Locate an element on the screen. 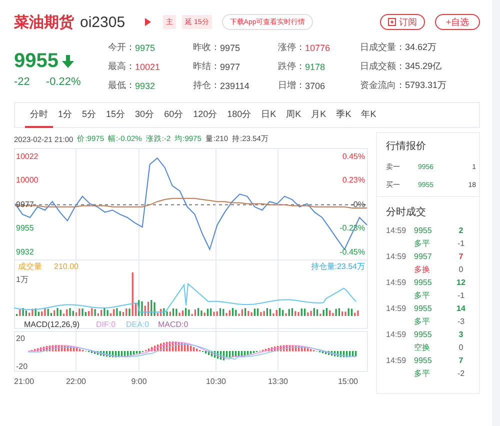 Image resolution: width=500 pixels, height=426 pixels. time-axis-label: 22:00 is located at coordinates (76, 381).